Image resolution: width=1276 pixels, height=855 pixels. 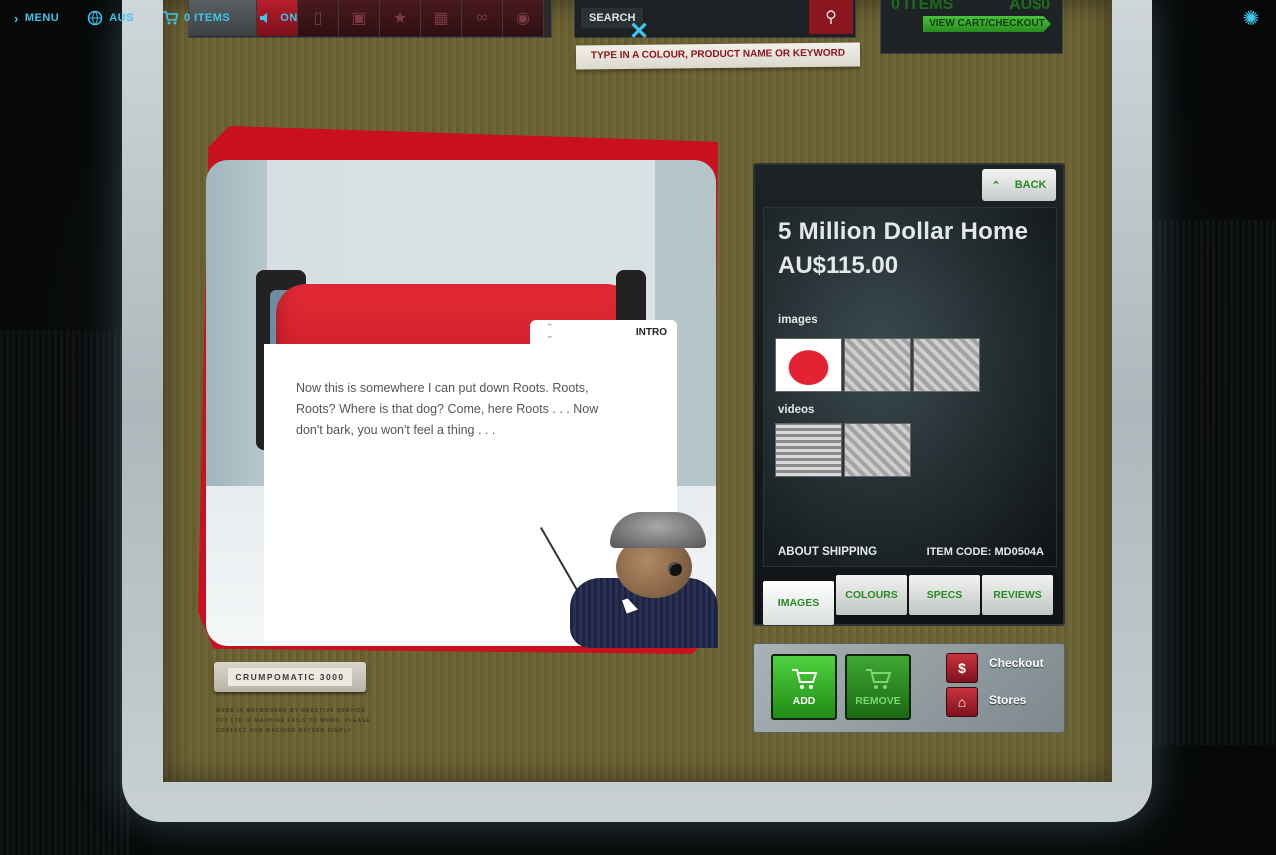 What do you see at coordinates (1016, 663) in the screenshot?
I see `checkout-label: Checkout` at bounding box center [1016, 663].